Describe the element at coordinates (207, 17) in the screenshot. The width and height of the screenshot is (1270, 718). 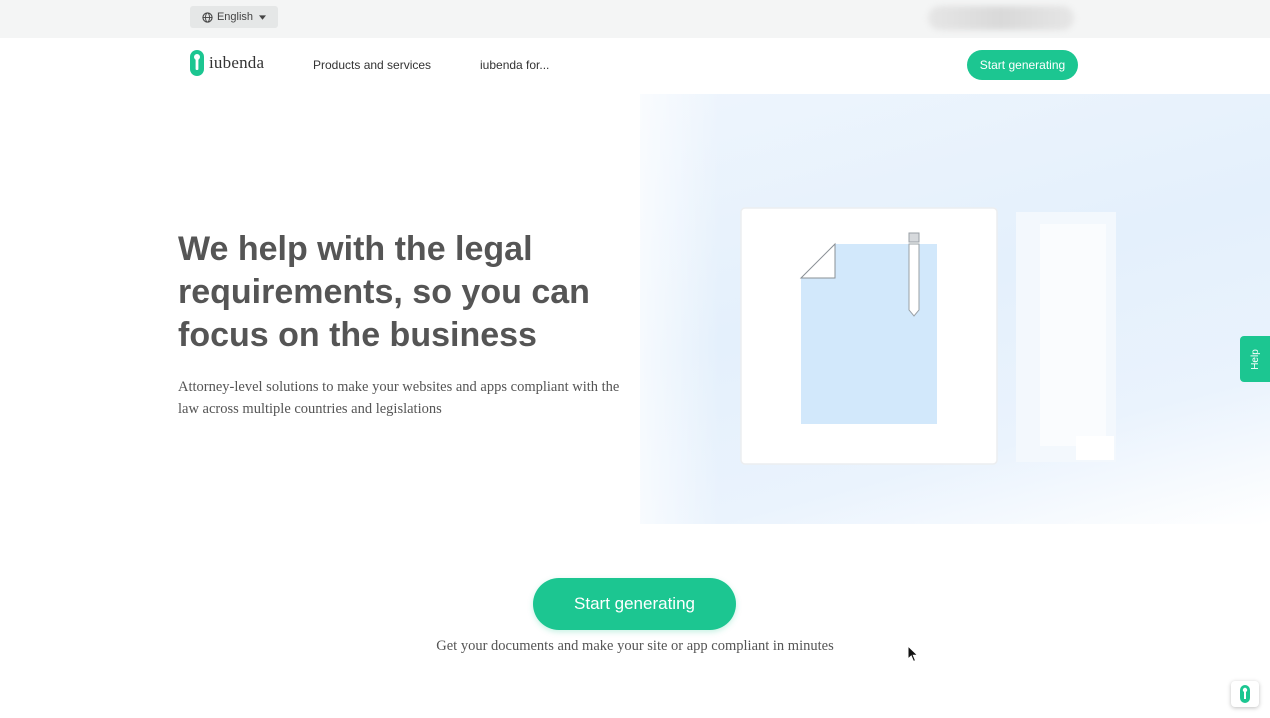
I see `globe-icon` at that location.